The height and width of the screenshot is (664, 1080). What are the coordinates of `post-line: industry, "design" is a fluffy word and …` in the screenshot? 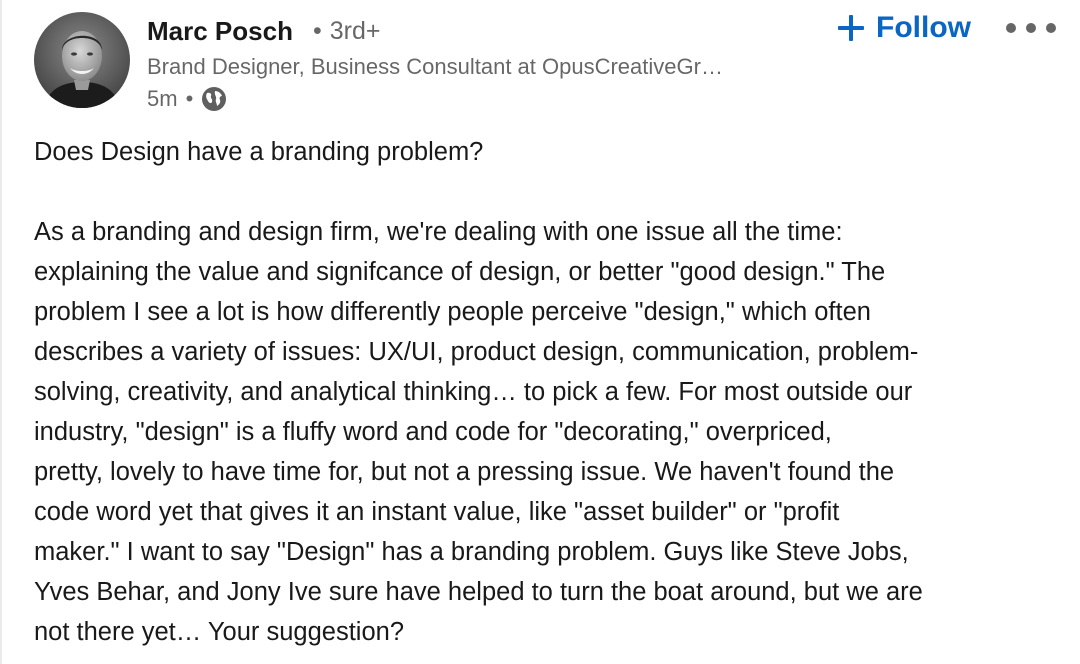 It's located at (433, 432).